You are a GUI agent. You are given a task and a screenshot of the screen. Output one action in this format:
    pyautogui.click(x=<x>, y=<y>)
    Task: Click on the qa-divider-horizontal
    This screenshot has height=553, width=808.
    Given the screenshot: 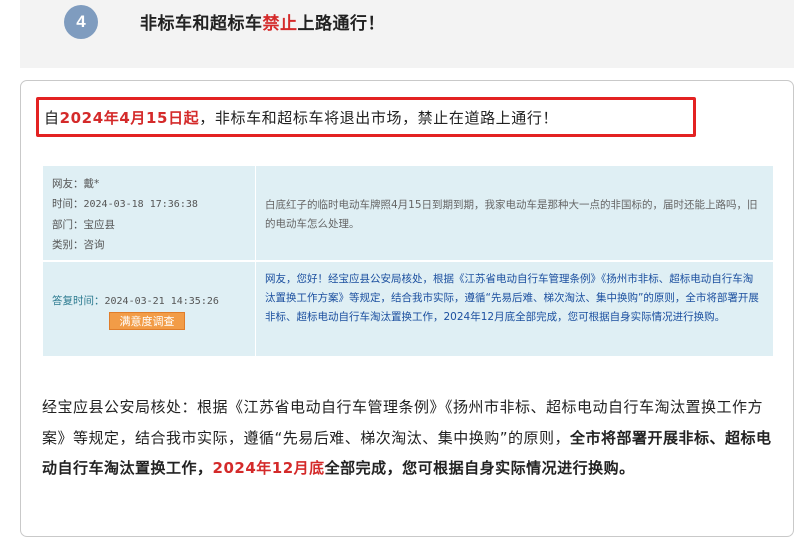 What is the action you would take?
    pyautogui.click(x=408, y=261)
    